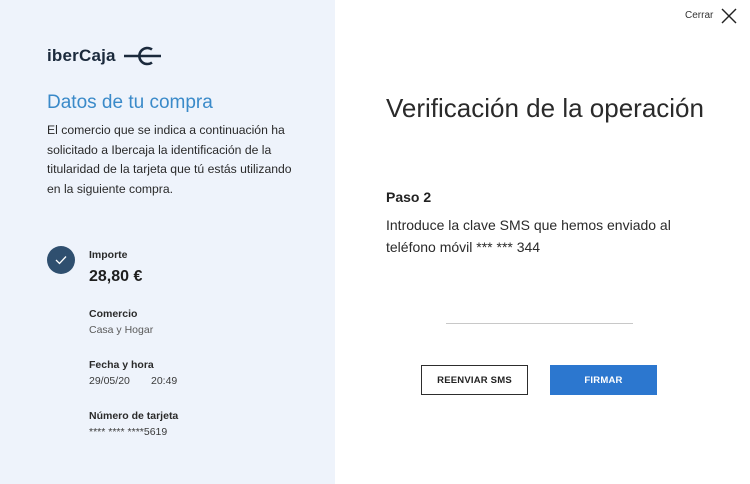 This screenshot has height=484, width=750. What do you see at coordinates (142, 56) in the screenshot?
I see `ibercaja-arrow-mark-icon` at bounding box center [142, 56].